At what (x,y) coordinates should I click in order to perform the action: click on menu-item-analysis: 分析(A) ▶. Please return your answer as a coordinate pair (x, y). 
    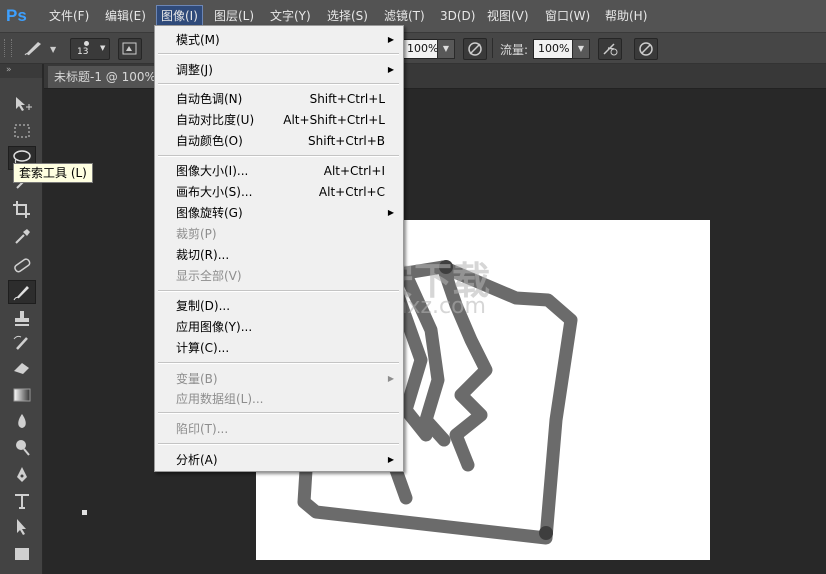
    Looking at the image, I should click on (279, 460).